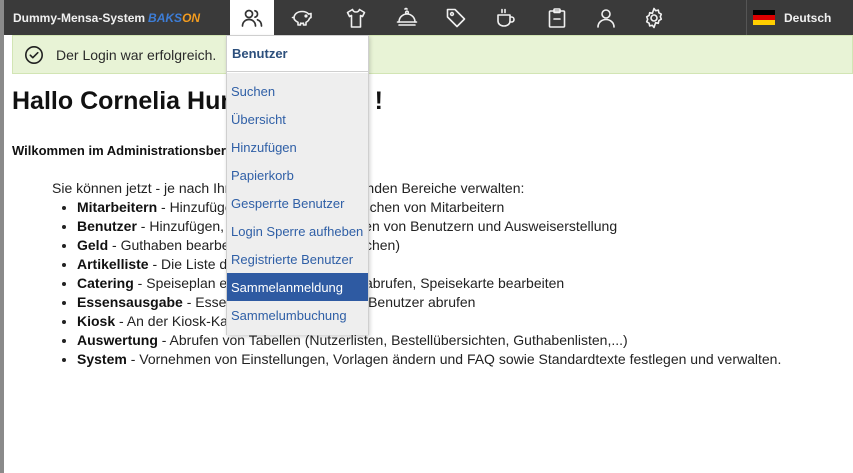  What do you see at coordinates (107, 226) in the screenshot?
I see `area-title: Benutzer` at bounding box center [107, 226].